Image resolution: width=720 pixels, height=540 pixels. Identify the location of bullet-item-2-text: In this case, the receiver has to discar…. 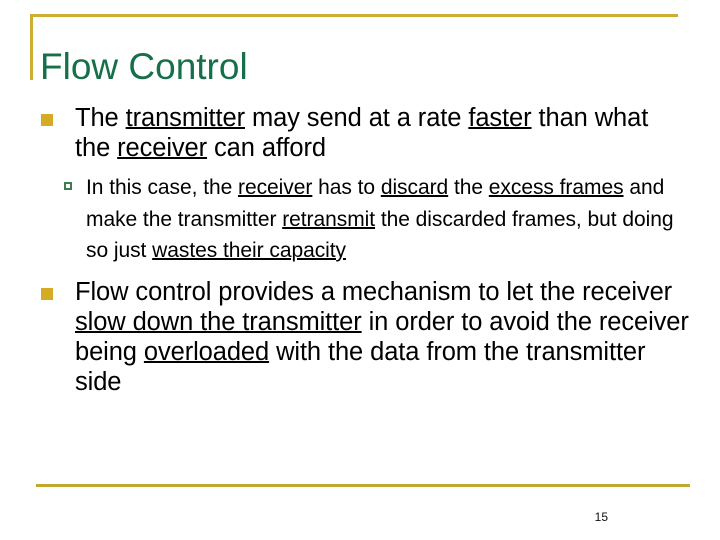
(380, 219).